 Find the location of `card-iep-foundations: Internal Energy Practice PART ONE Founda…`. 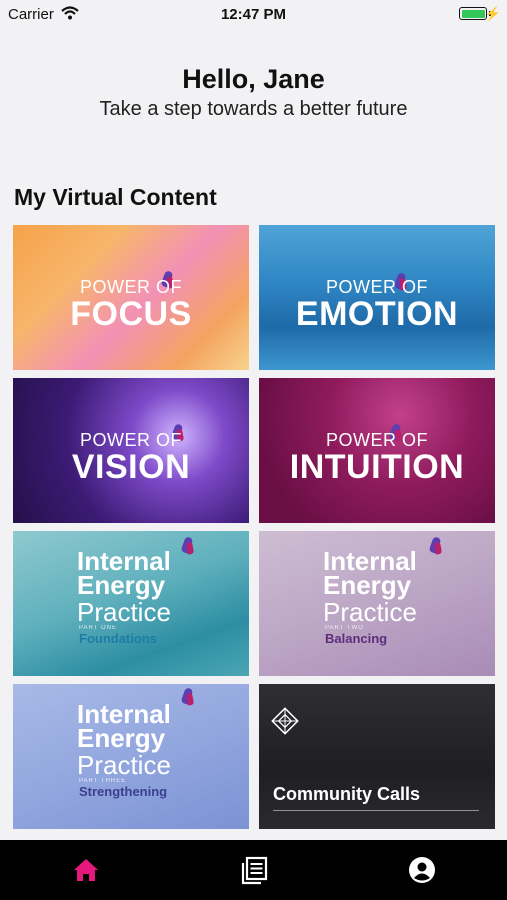

card-iep-foundations: Internal Energy Practice PART ONE Founda… is located at coordinates (131, 603).